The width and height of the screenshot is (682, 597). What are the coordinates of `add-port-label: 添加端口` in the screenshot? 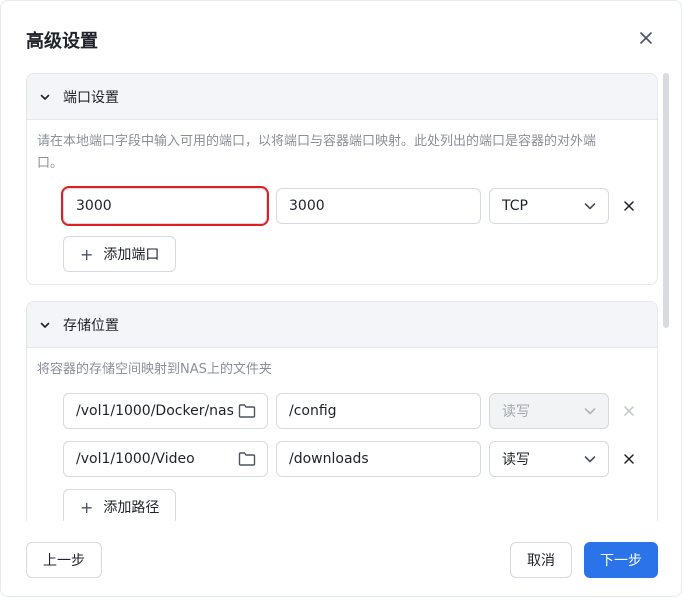 It's located at (131, 255).